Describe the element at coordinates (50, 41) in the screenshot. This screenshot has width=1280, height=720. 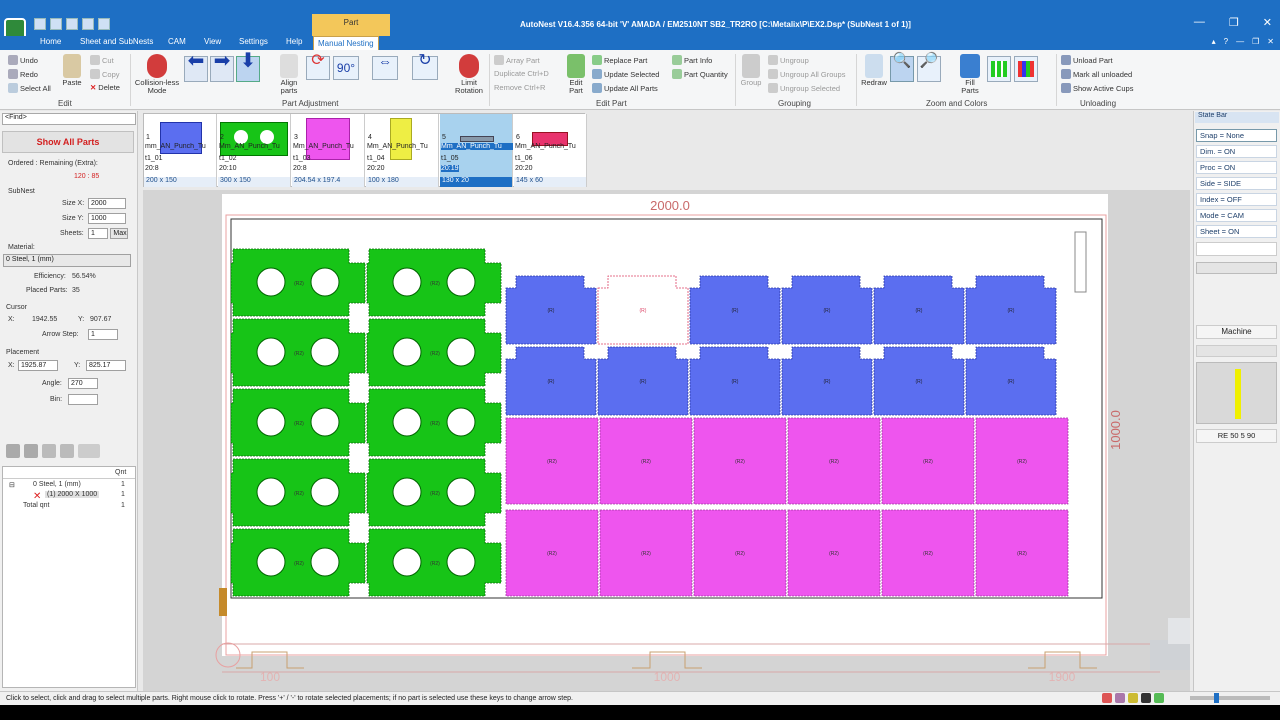
I see `tab-home: Home` at that location.